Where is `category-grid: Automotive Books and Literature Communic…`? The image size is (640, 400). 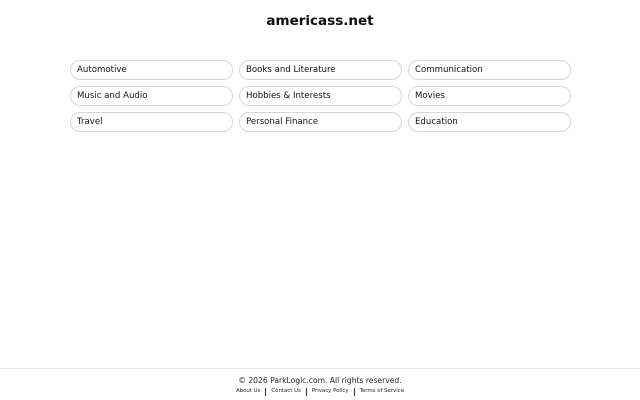
category-grid: Automotive Books and Literature Communic… is located at coordinates (320, 96).